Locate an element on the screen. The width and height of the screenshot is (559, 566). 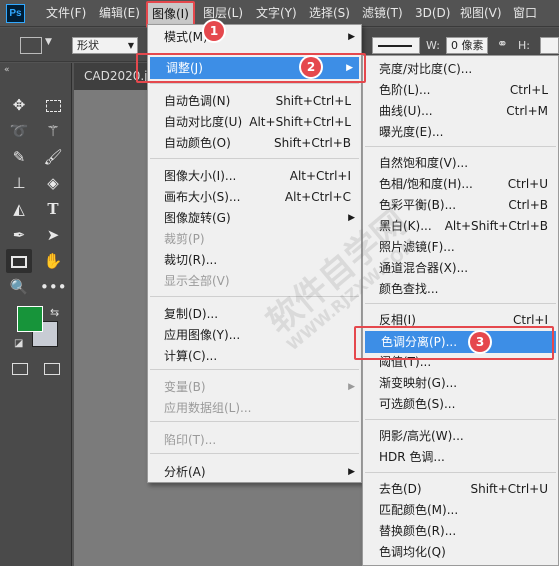
menu-filter: 滤镜(T) is located at coordinates (382, 13).